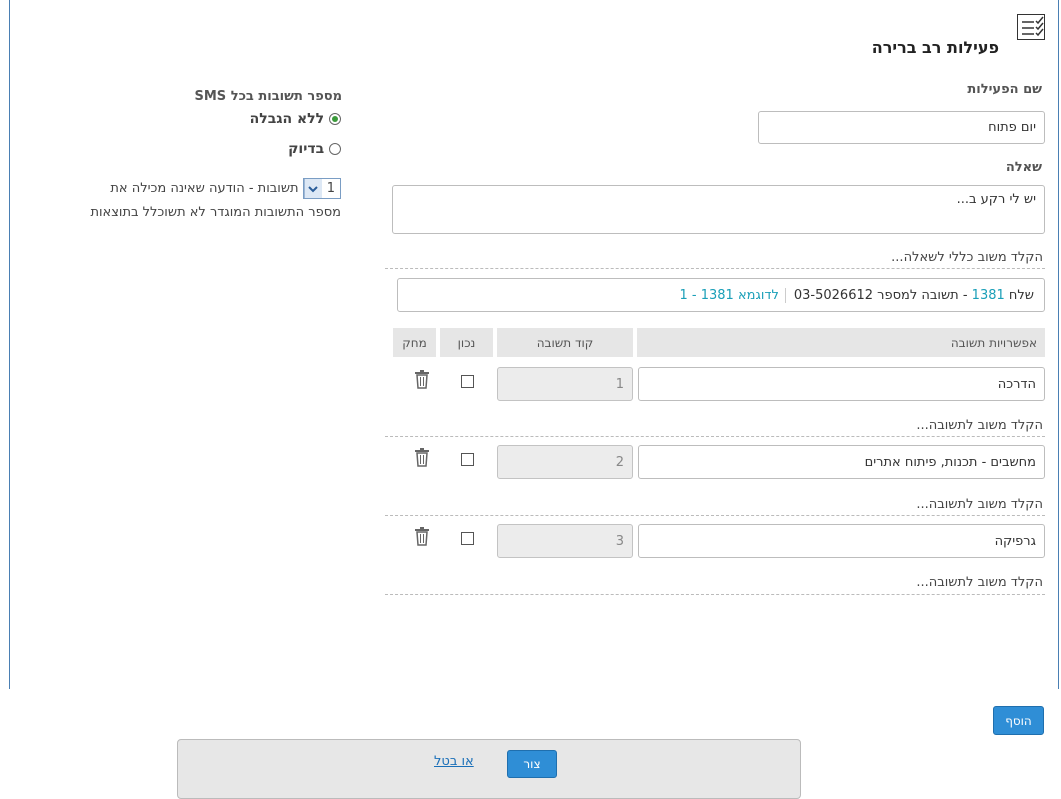 The height and width of the screenshot is (799, 1061). Describe the element at coordinates (466, 342) in the screenshot. I see `header-correct: נכון` at that location.